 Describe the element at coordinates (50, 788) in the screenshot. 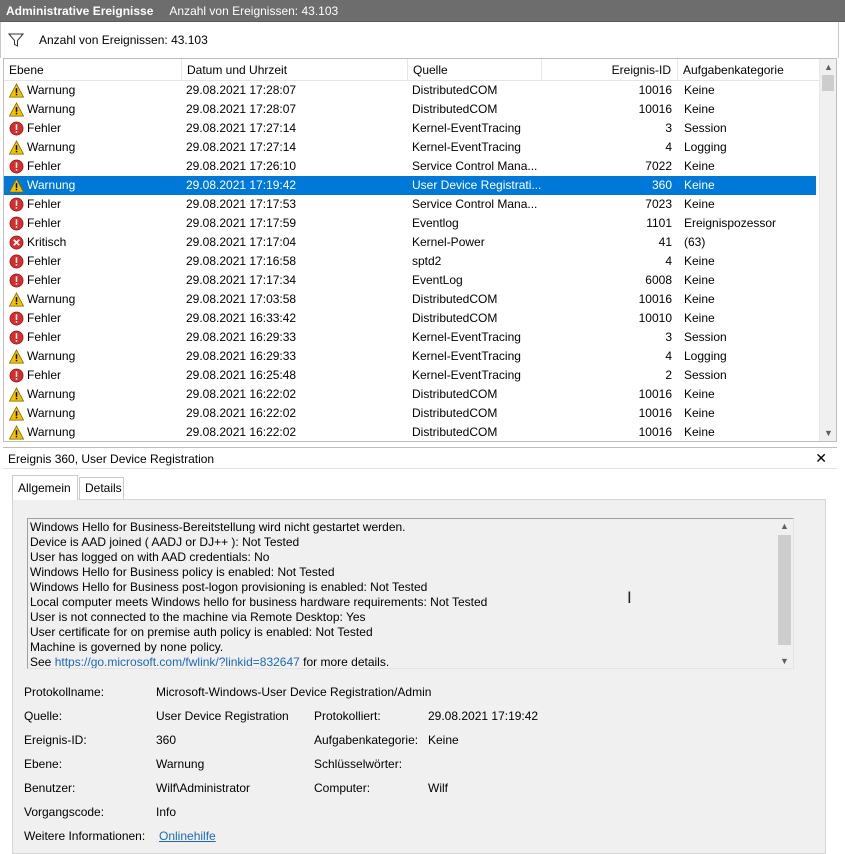

I see `prop-label-benutzer: Benutzer:` at that location.